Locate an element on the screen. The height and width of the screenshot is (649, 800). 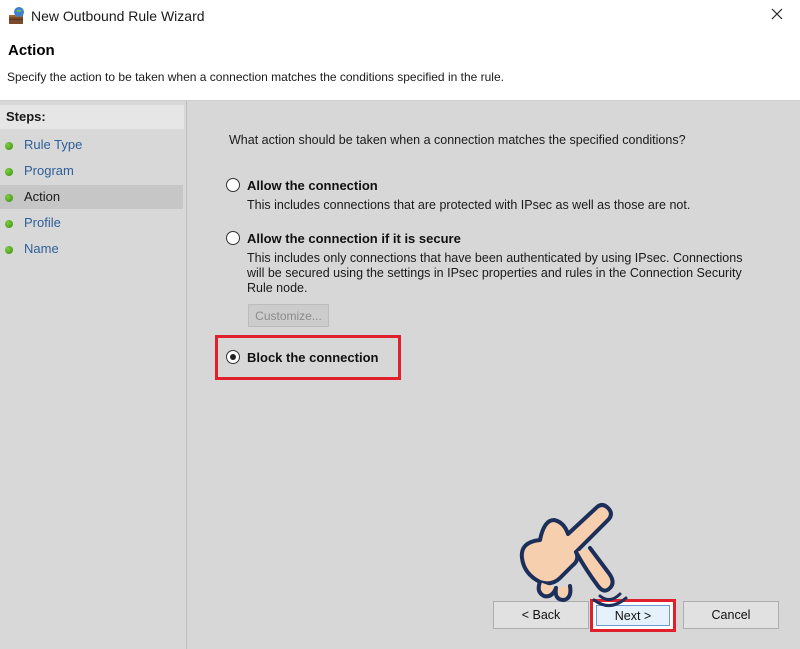
step-rule-type: Rule Type is located at coordinates (91, 145).